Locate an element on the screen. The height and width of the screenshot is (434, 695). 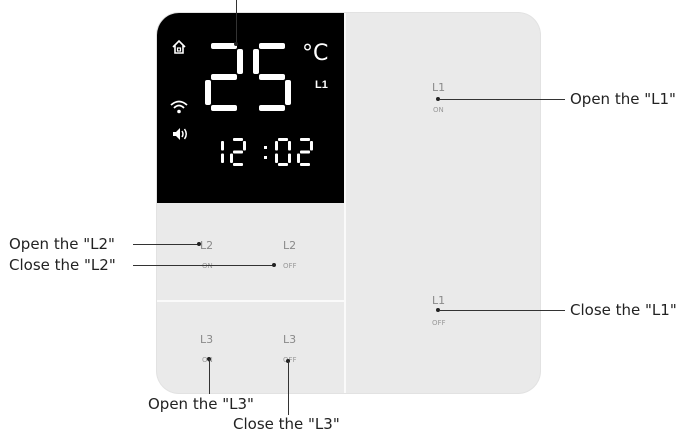
lcd-display: °C L1 is located at coordinates (250, 108).